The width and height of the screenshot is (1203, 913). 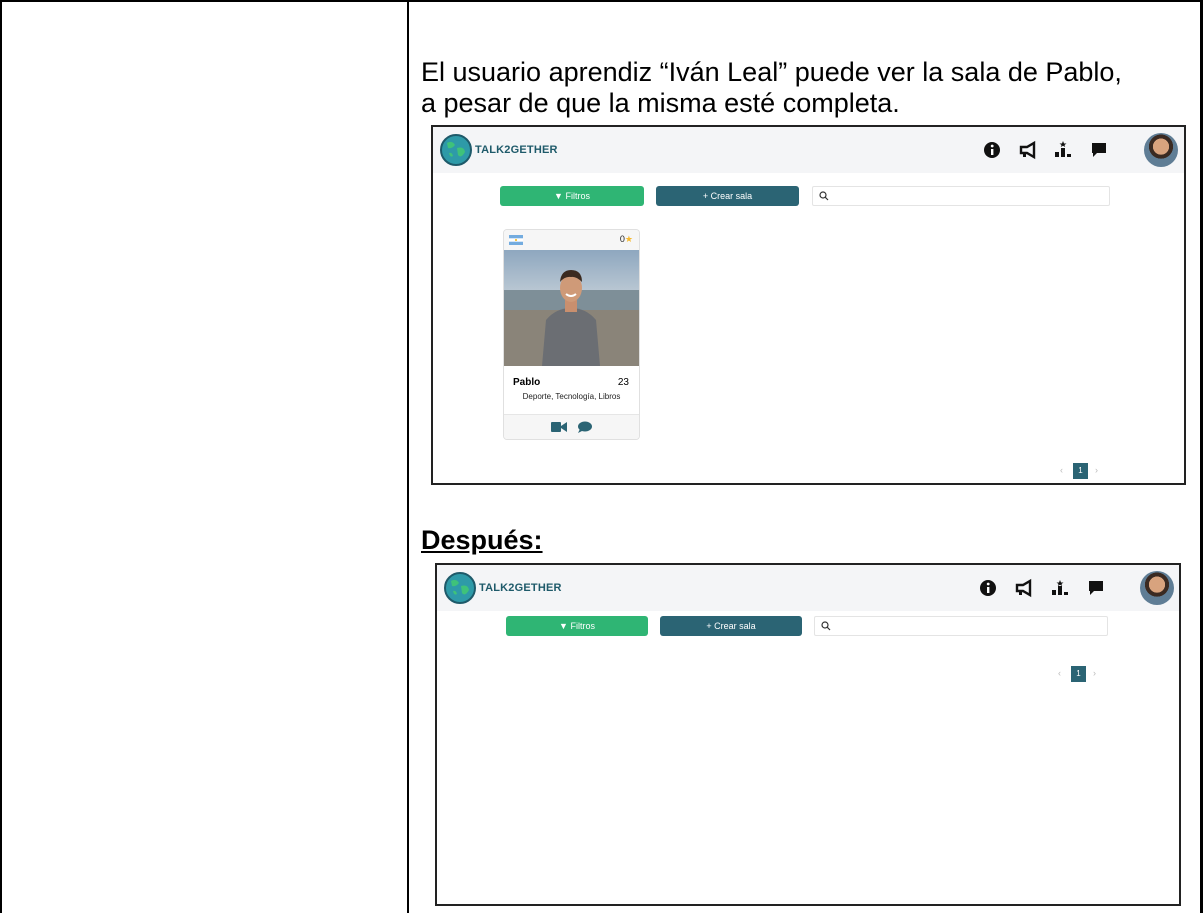 I want to click on room-interests: Deporte, Tecnología, Libros, so click(x=571, y=396).